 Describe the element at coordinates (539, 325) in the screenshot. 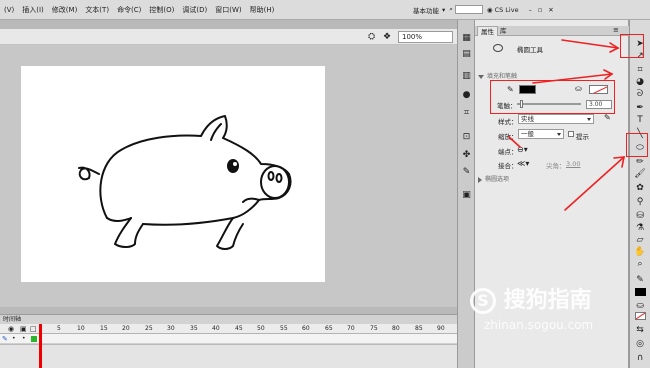

I see `watermark-url: zhinan.sogou.com` at that location.